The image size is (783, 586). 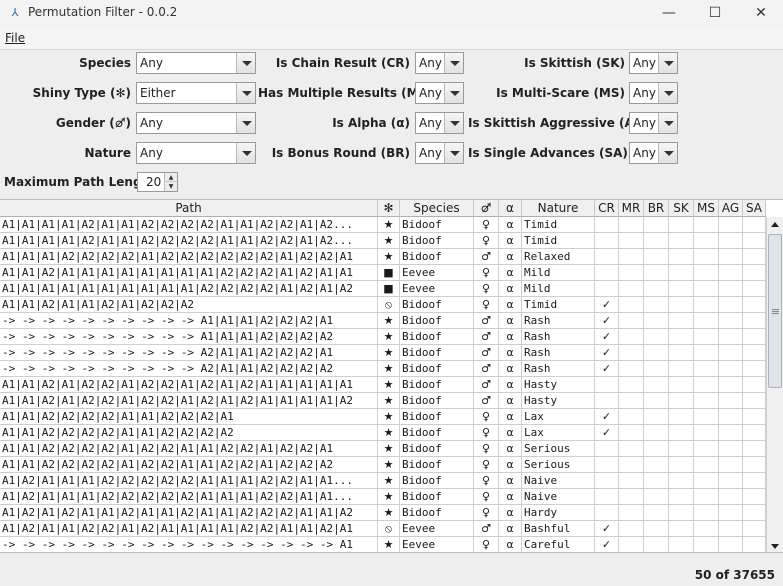 What do you see at coordinates (760, 14) in the screenshot?
I see `close-button: ✕` at bounding box center [760, 14].